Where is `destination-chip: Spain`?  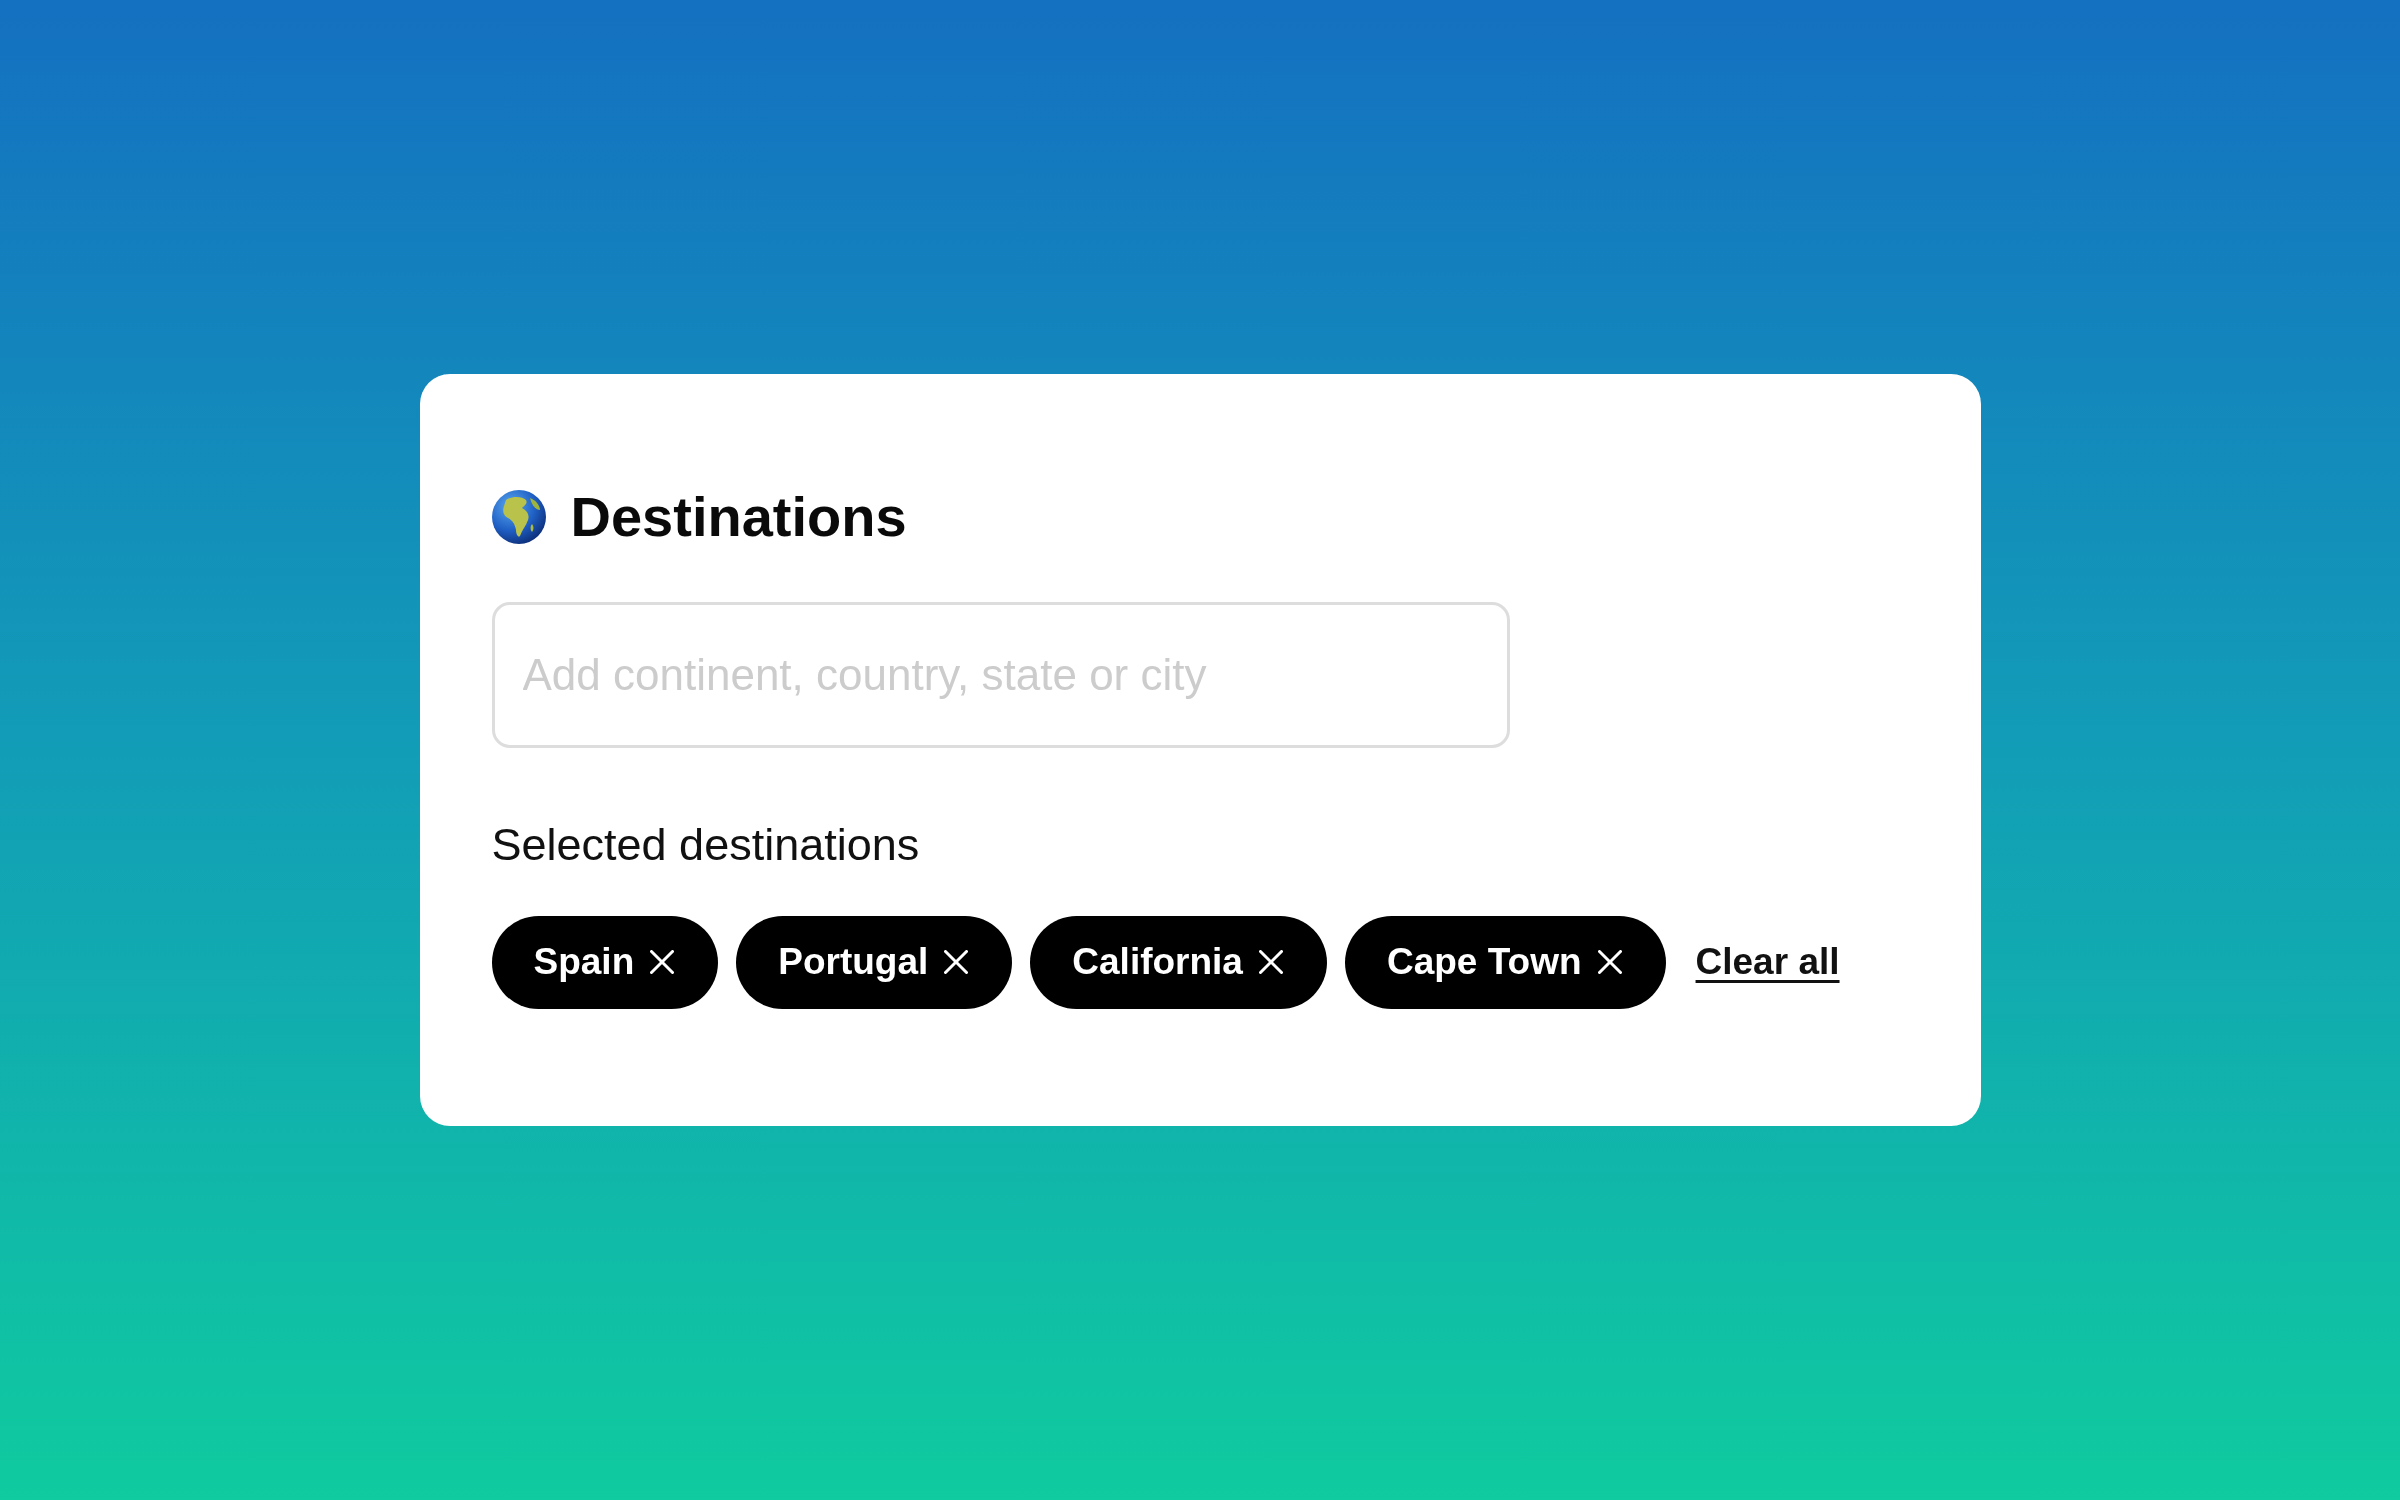
destination-chip: Spain is located at coordinates (605, 962).